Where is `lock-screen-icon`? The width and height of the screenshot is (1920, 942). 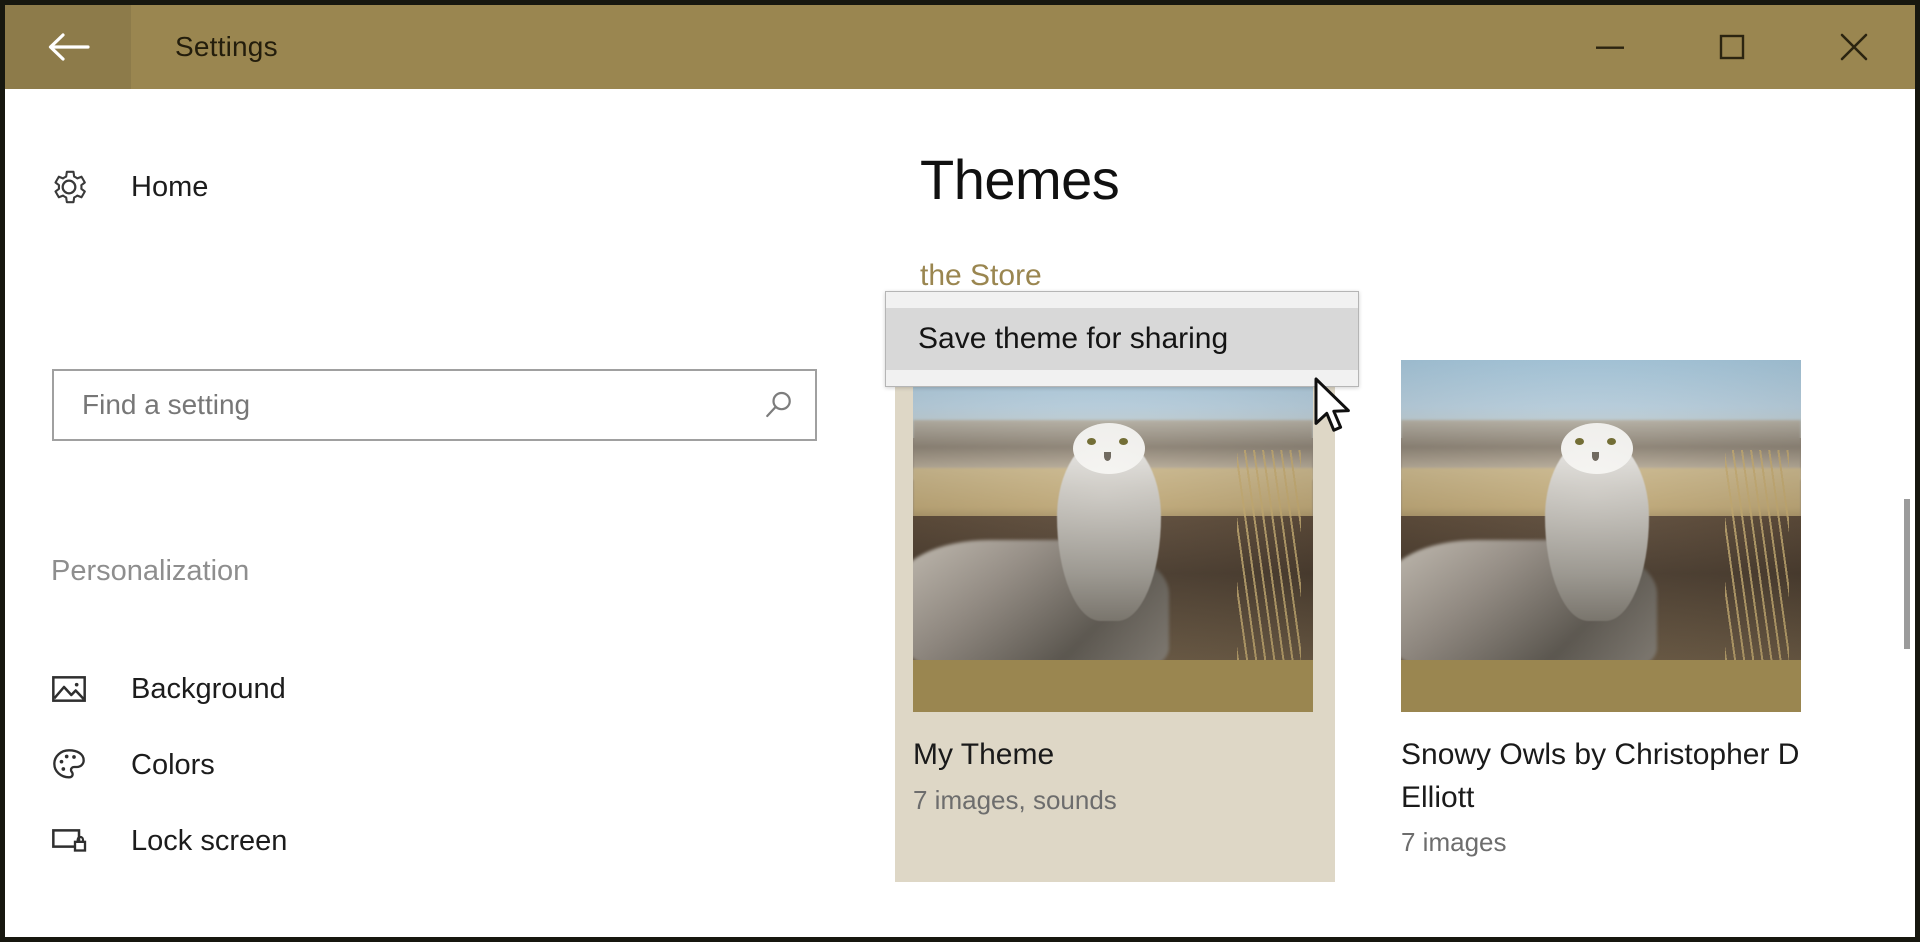 lock-screen-icon is located at coordinates (75, 841).